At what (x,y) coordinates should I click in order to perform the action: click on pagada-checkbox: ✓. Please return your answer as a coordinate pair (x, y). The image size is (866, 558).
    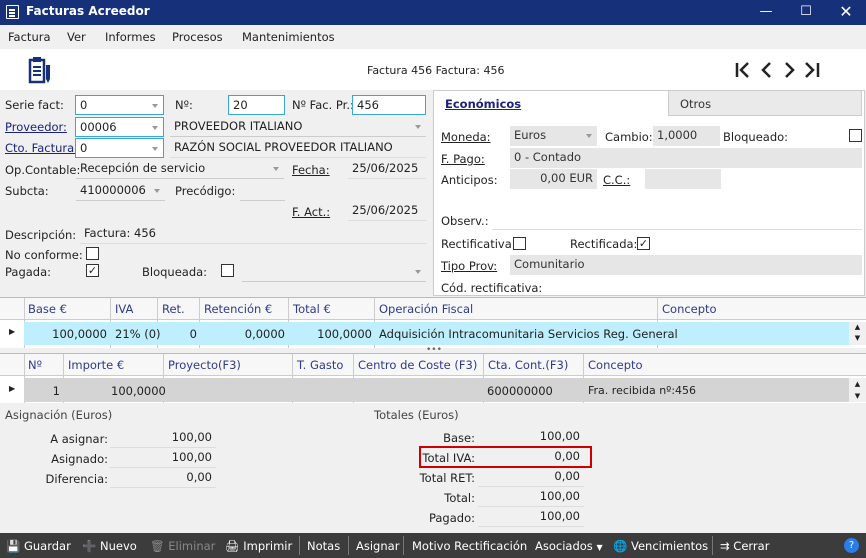
    Looking at the image, I should click on (92, 270).